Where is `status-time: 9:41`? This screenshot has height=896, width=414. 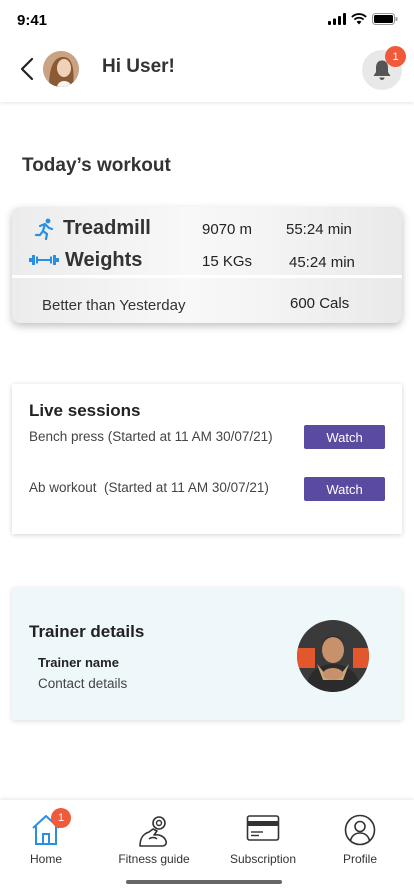
status-time: 9:41 is located at coordinates (32, 20).